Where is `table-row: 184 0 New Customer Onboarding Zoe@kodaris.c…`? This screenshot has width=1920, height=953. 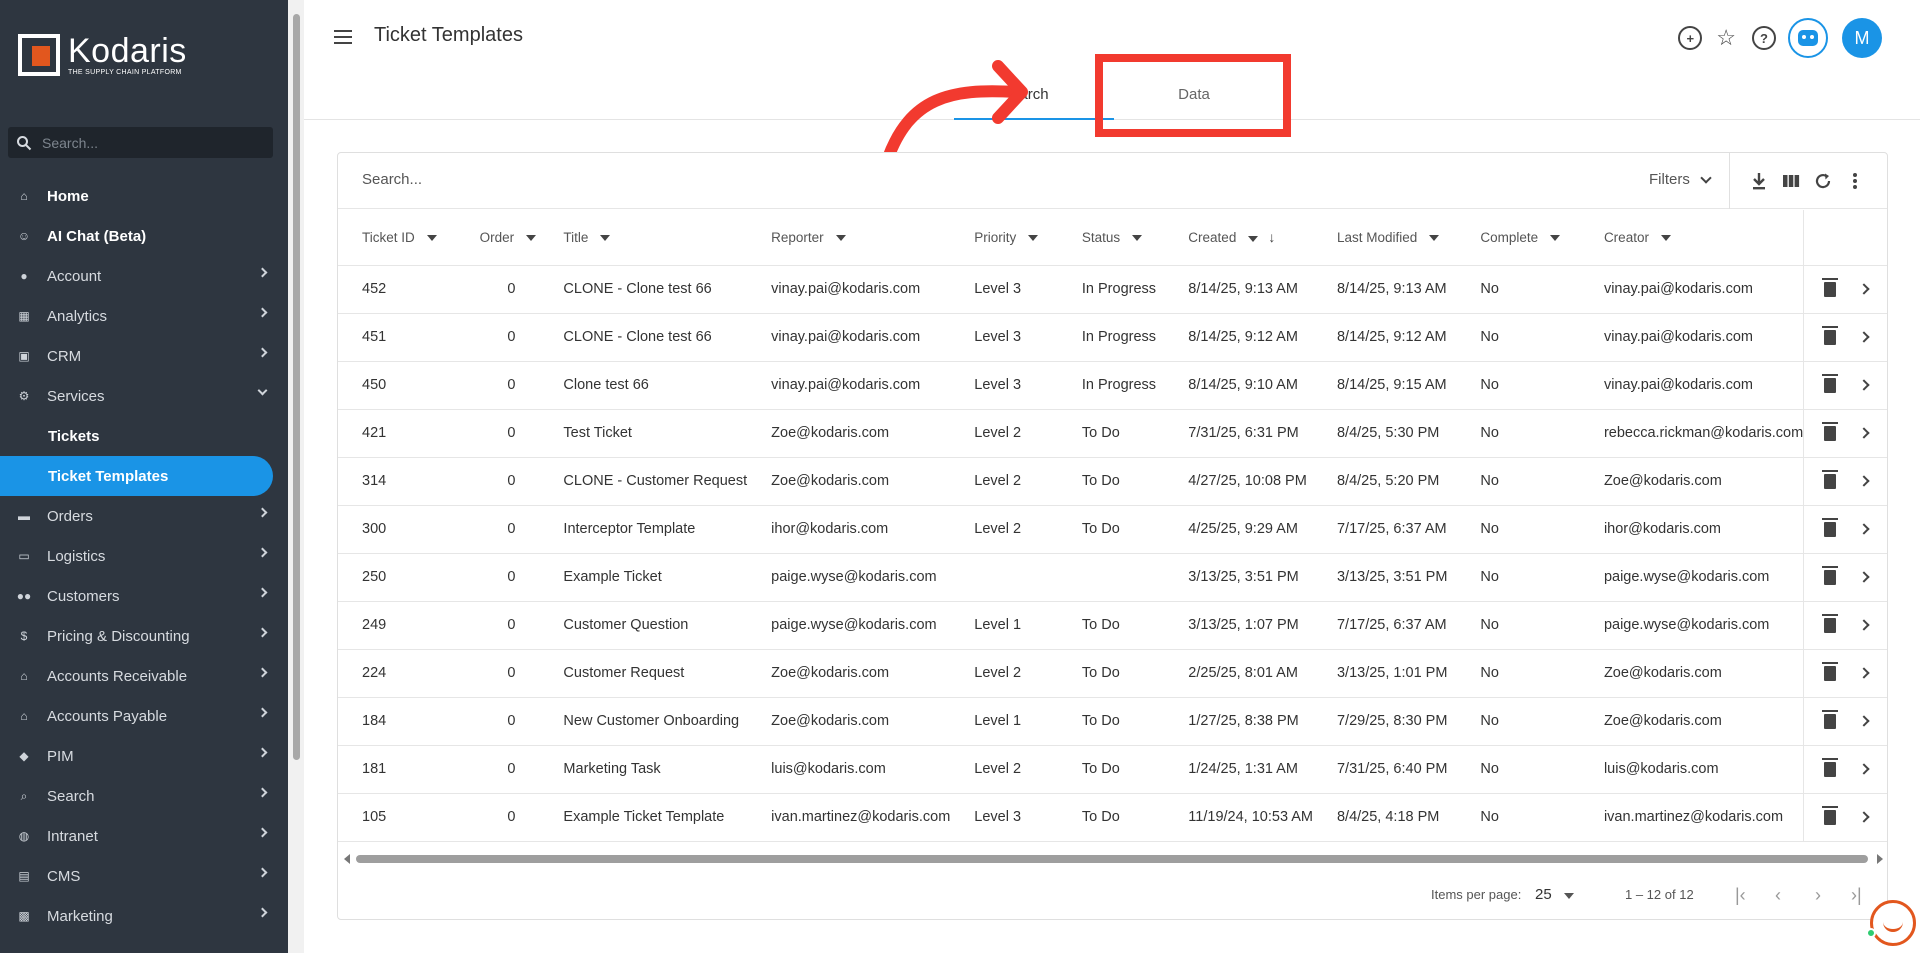
table-row: 184 0 New Customer Onboarding Zoe@kodaris.c… is located at coordinates (1112, 721).